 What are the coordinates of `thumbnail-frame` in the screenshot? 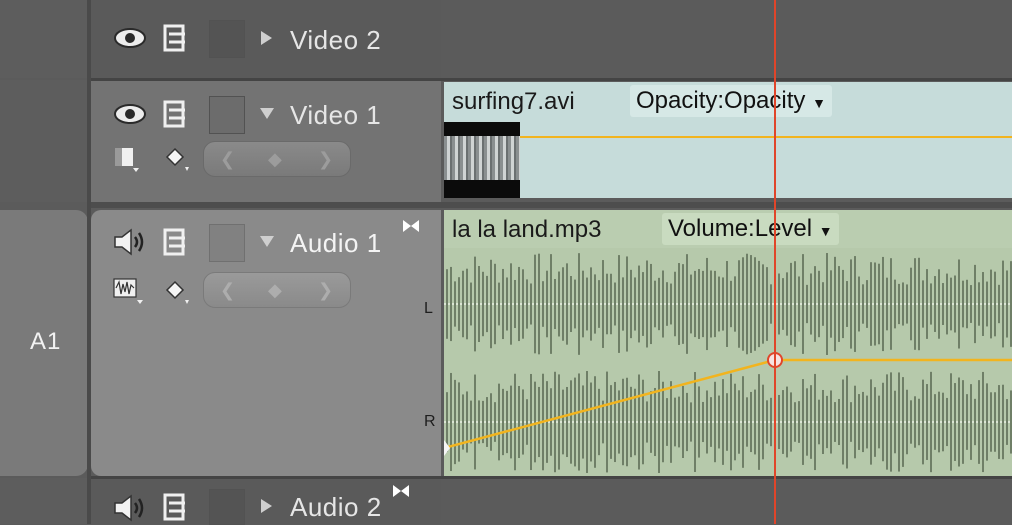 It's located at (482, 158).